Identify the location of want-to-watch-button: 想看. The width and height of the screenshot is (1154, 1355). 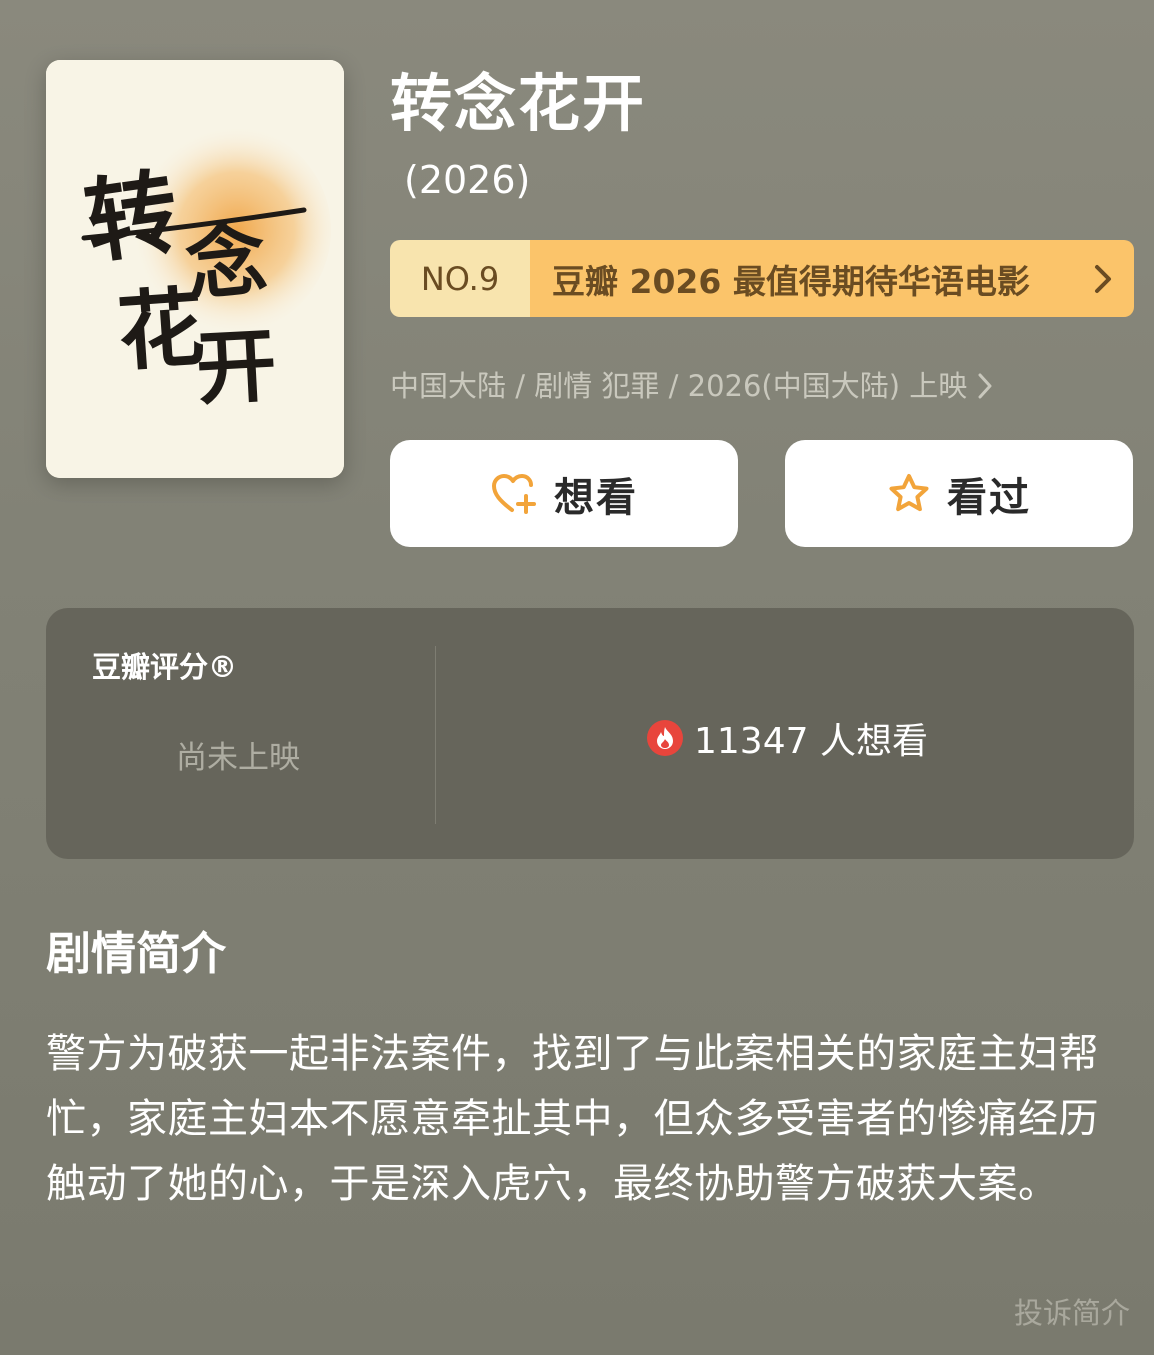
(564, 493).